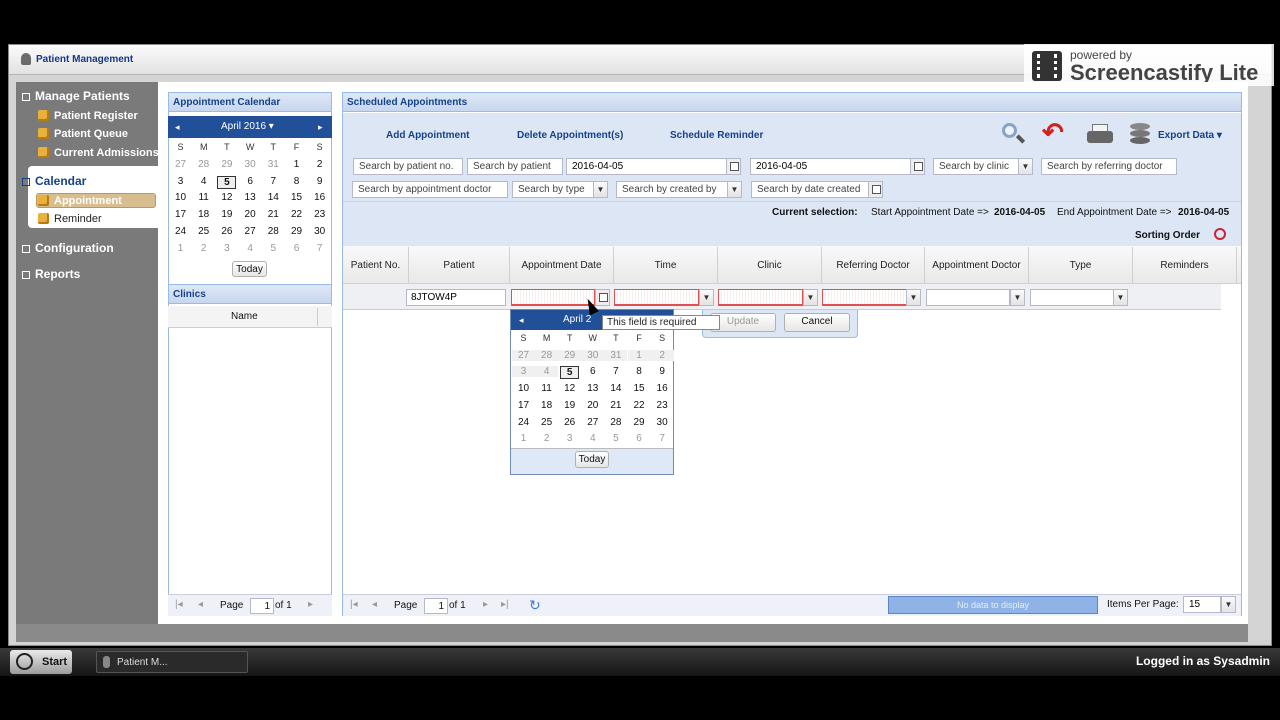  What do you see at coordinates (273, 214) in the screenshot?
I see `mini-calendar-day: 21` at bounding box center [273, 214].